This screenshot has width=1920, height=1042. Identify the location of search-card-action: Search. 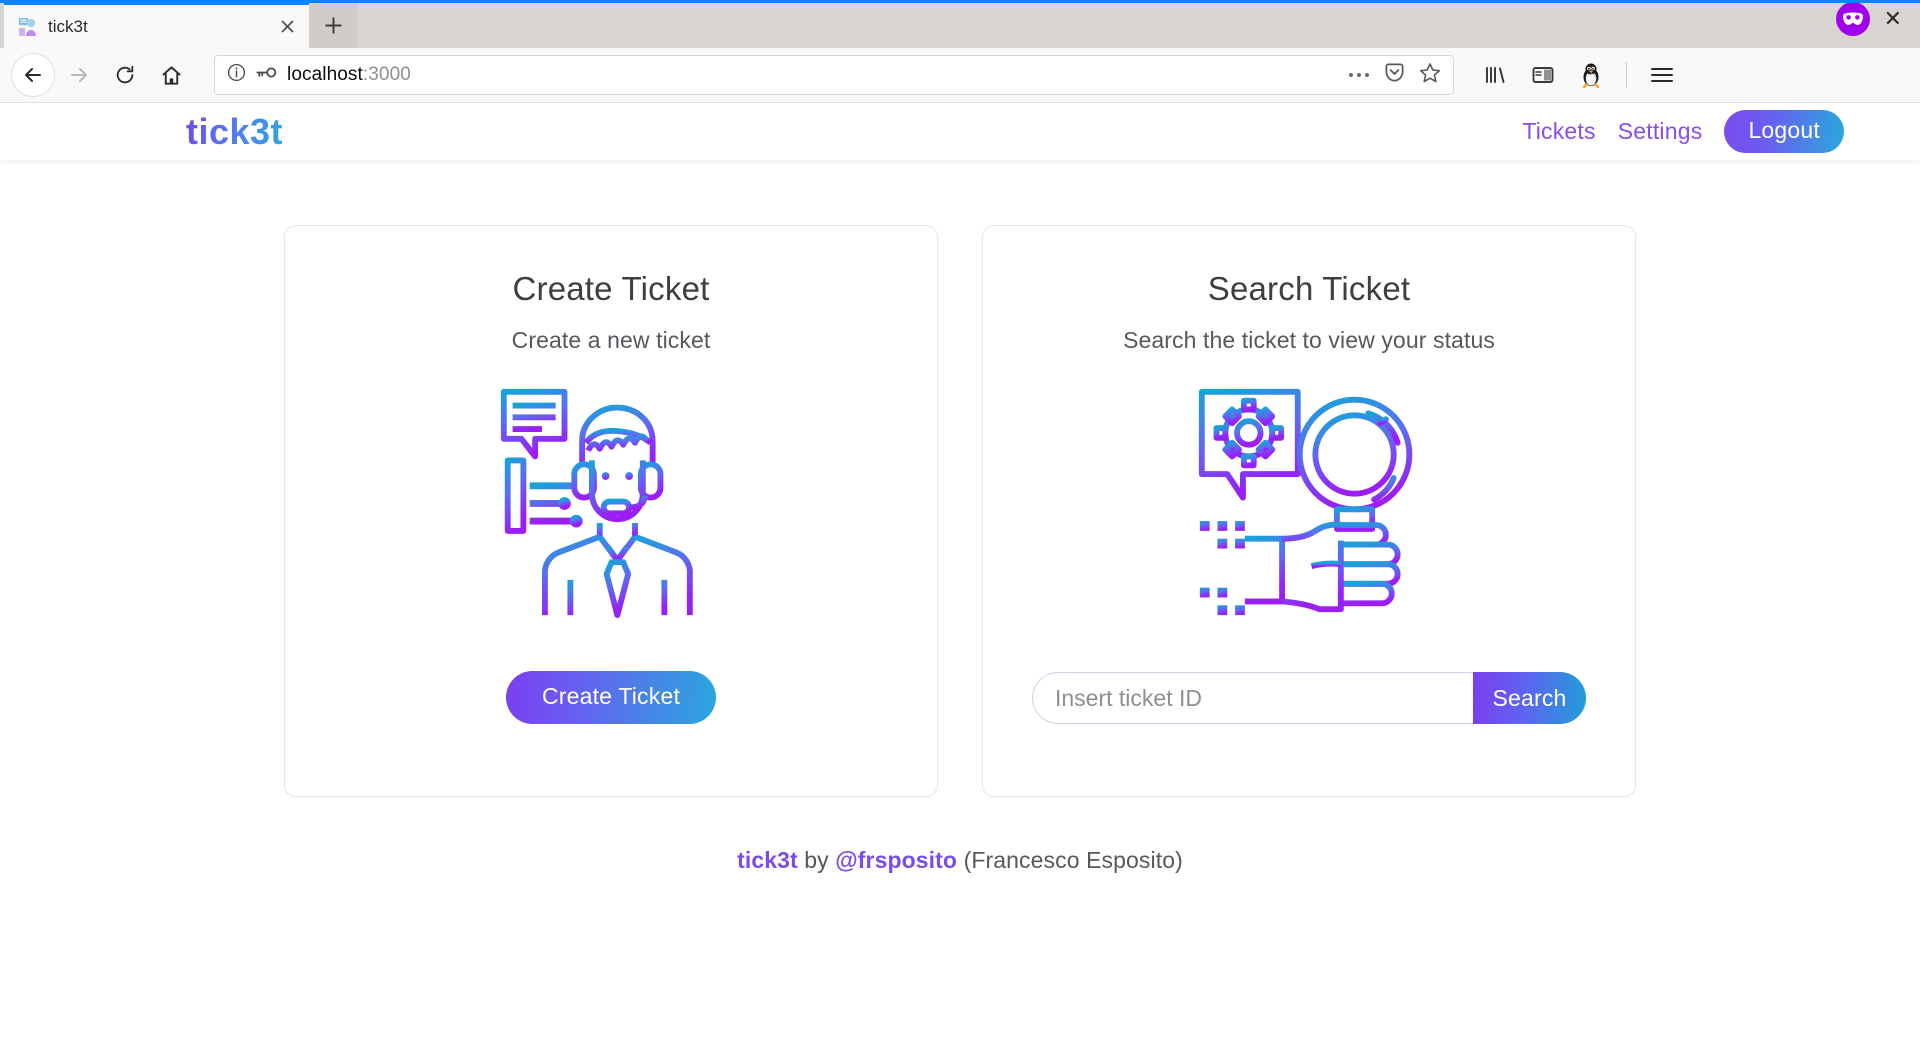
(1309, 698).